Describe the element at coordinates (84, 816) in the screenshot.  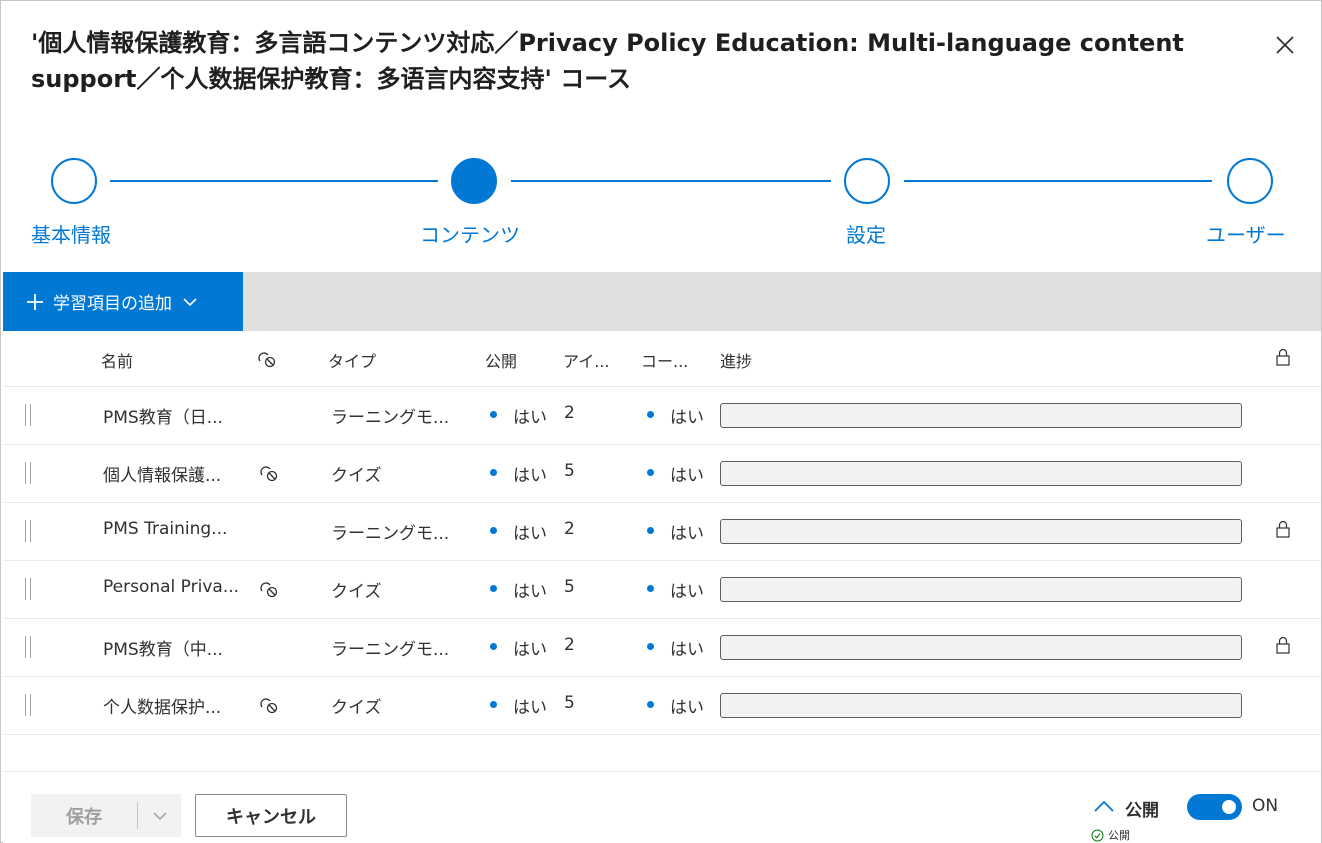
I see `save-button: 保存` at that location.